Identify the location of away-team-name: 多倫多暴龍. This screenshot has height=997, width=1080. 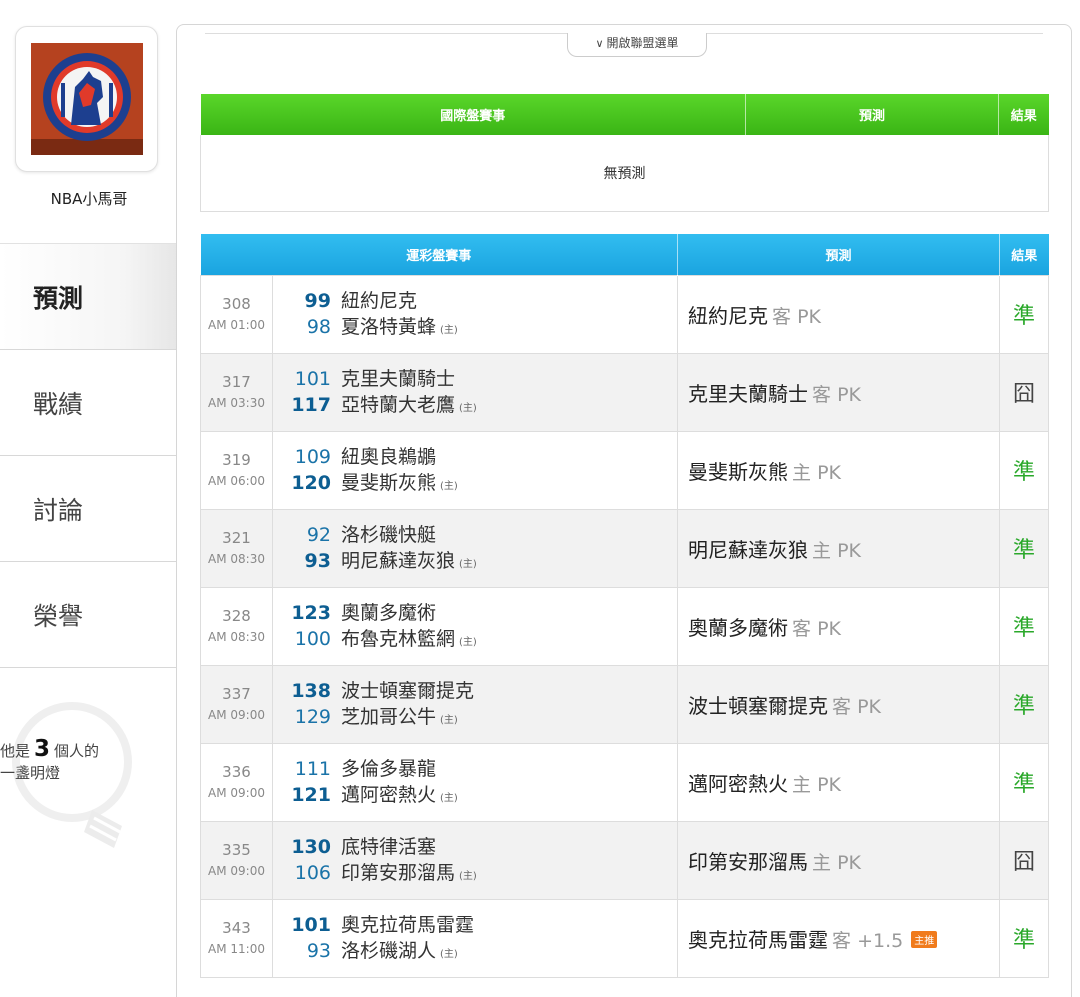
(388, 769).